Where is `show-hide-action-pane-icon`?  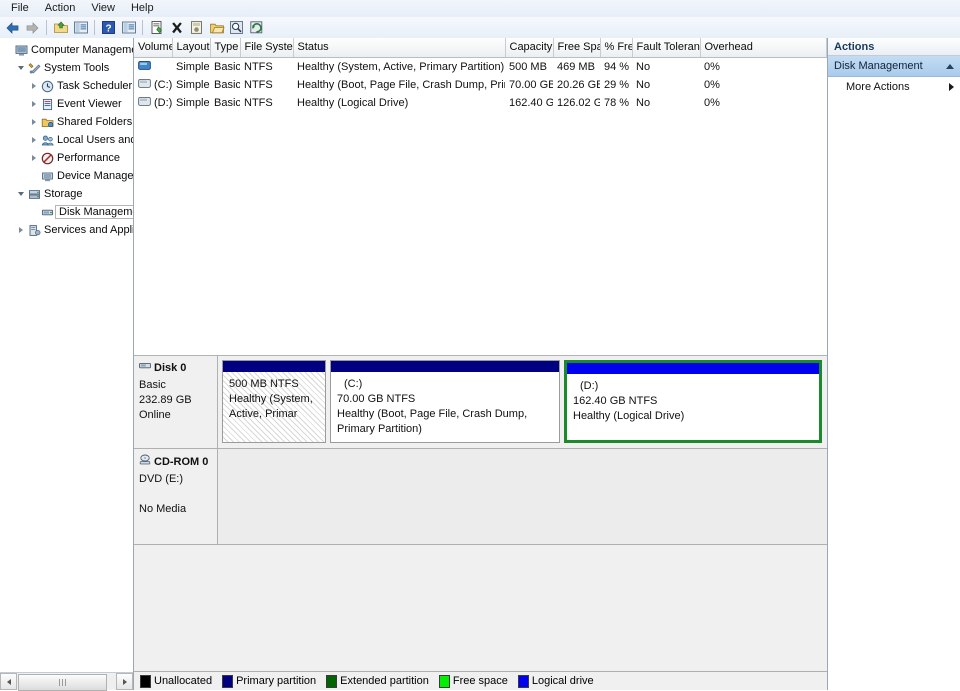
show-hide-action-pane-icon is located at coordinates (128, 27).